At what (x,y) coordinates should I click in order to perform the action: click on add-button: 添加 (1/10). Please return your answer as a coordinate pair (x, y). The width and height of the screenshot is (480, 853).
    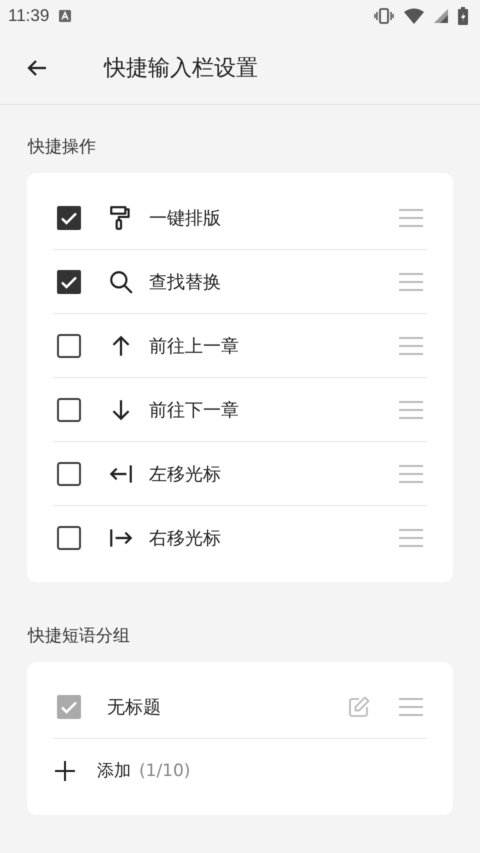
    Looking at the image, I should click on (240, 770).